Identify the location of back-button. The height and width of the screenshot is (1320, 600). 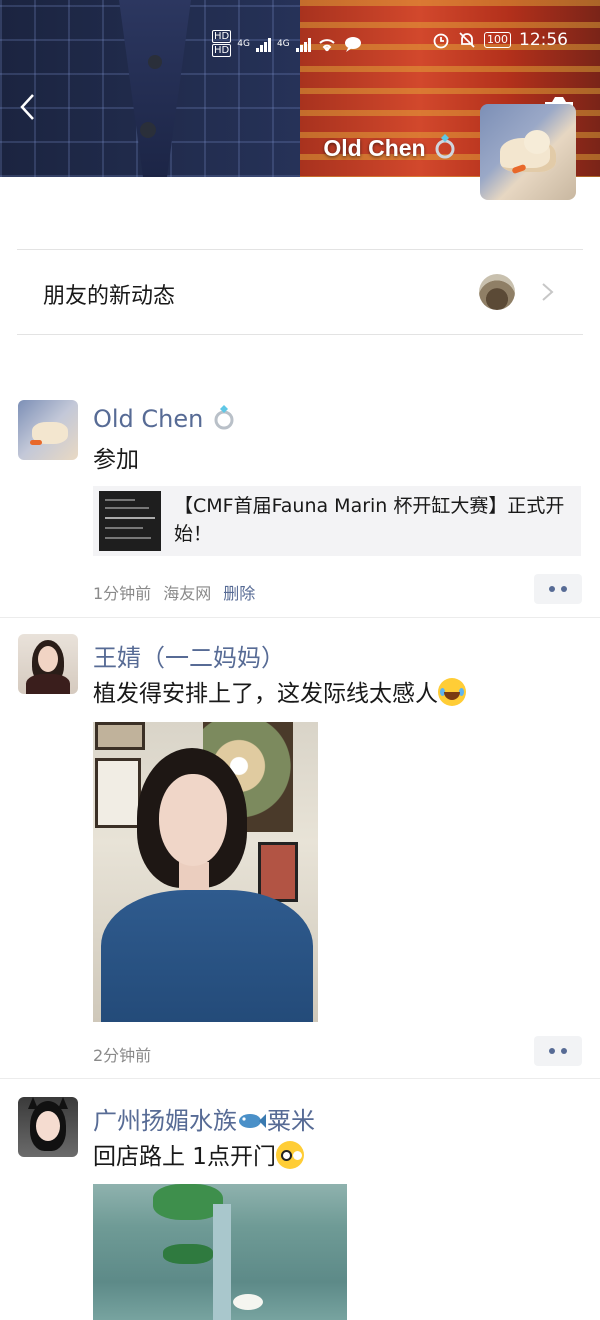
(30, 107).